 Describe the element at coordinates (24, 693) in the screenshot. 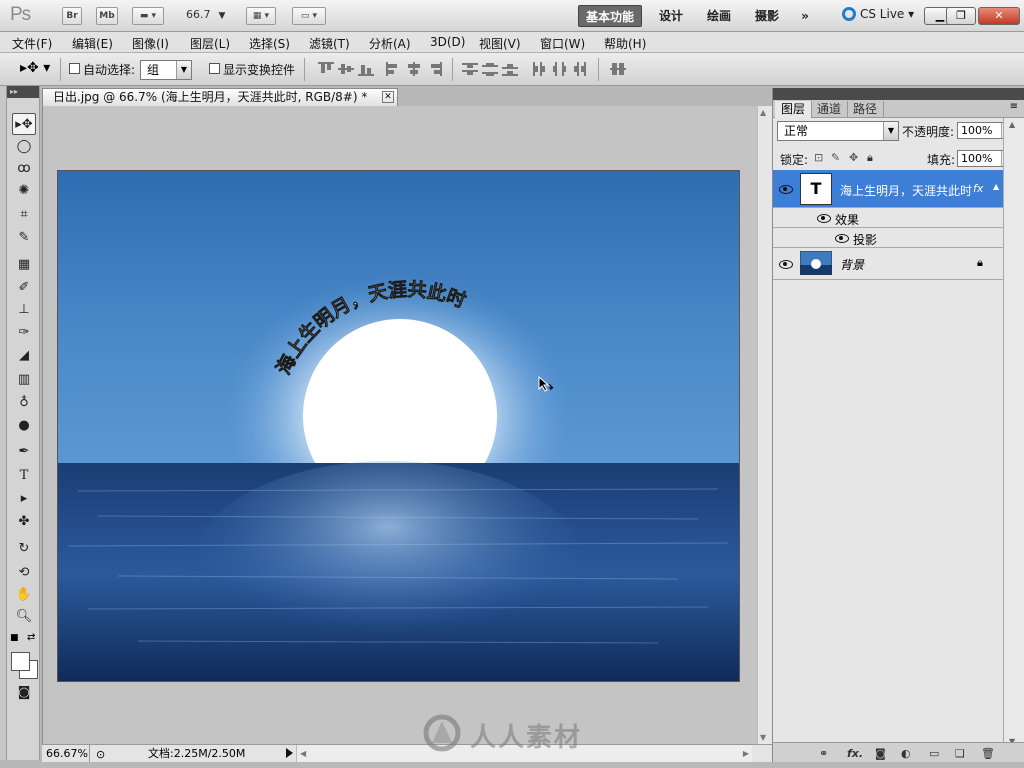

I see `quick-mask-icon: ◙` at that location.